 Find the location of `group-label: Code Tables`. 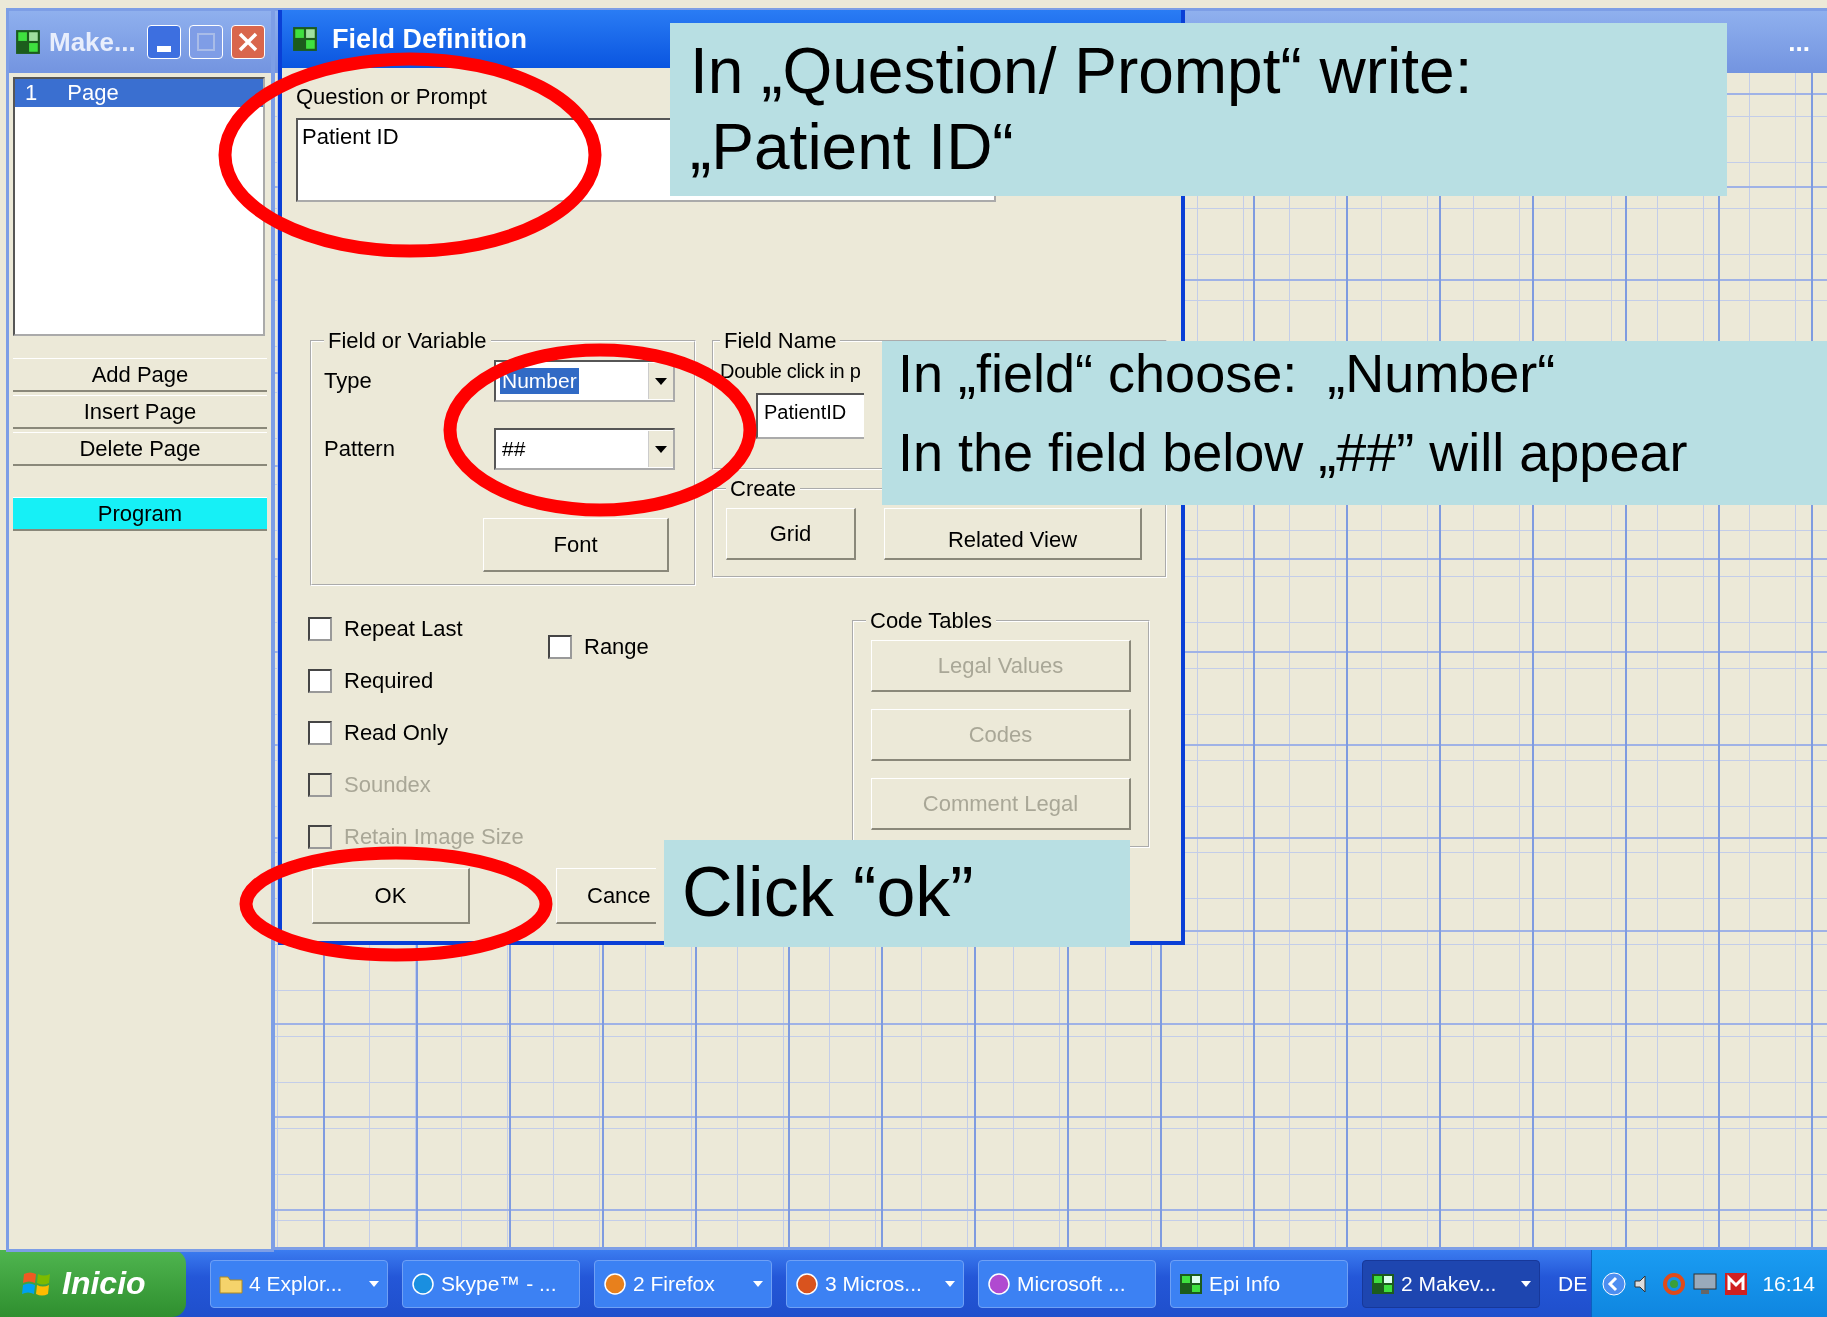

group-label: Code Tables is located at coordinates (931, 621).